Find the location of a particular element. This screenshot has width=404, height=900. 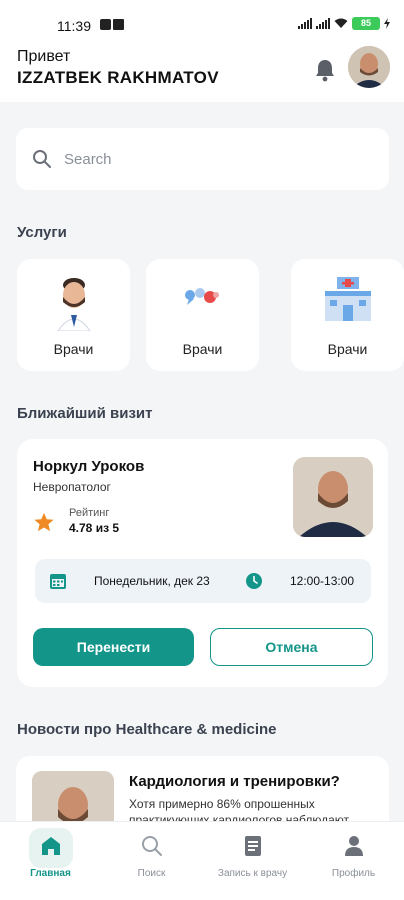

app-header: Привет IZZATBEK RAKHMATOV is located at coordinates (202, 71).